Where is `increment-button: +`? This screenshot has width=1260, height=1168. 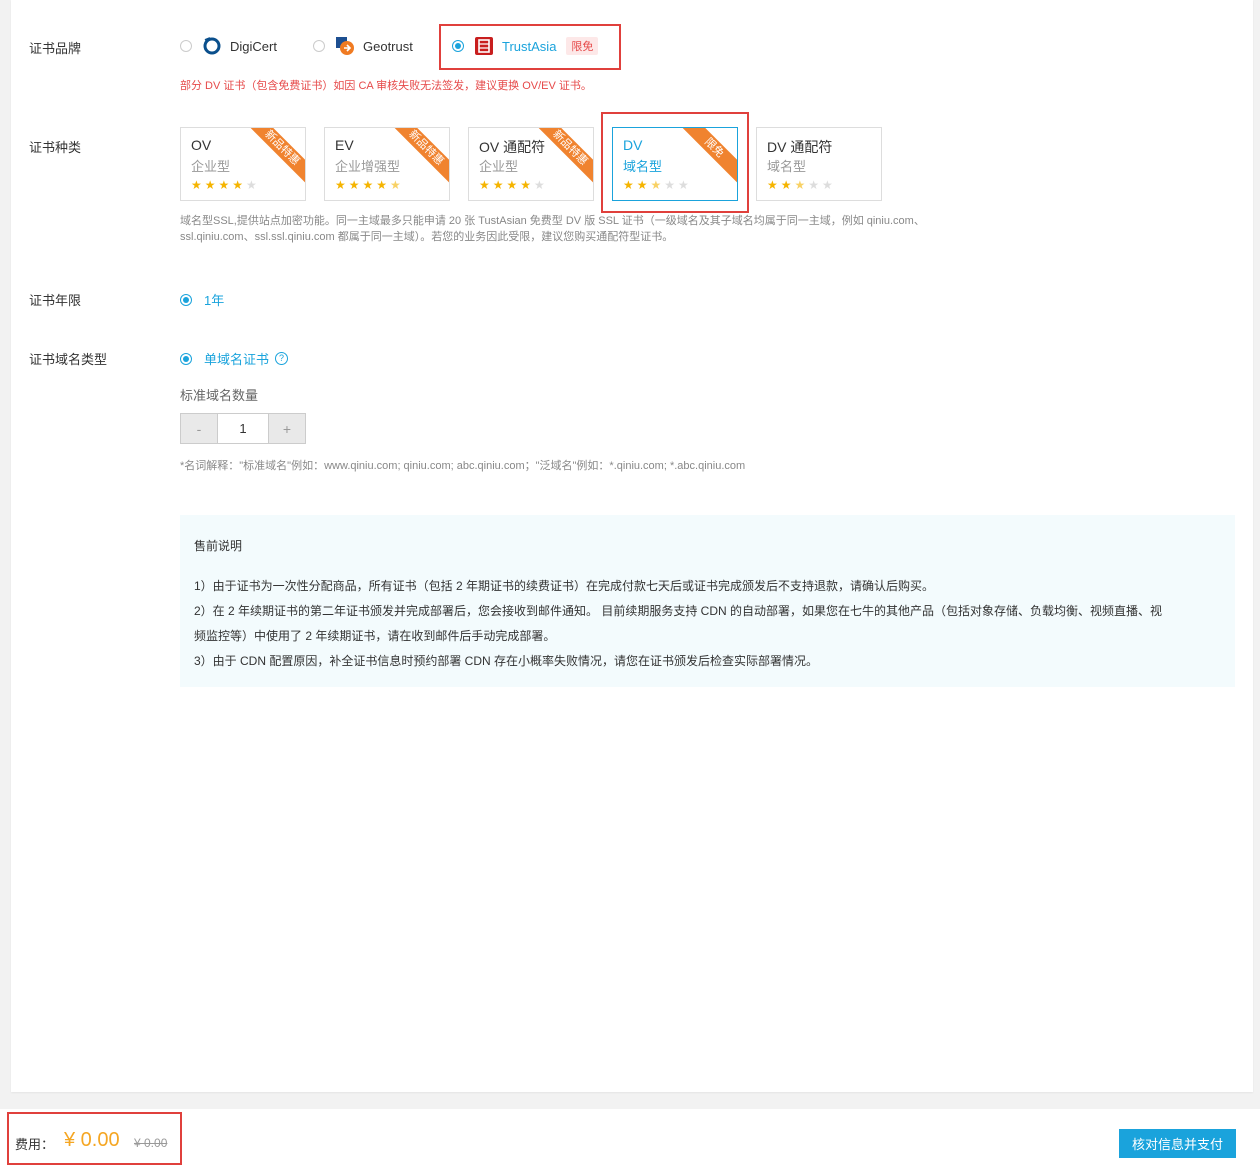
increment-button: + is located at coordinates (287, 428).